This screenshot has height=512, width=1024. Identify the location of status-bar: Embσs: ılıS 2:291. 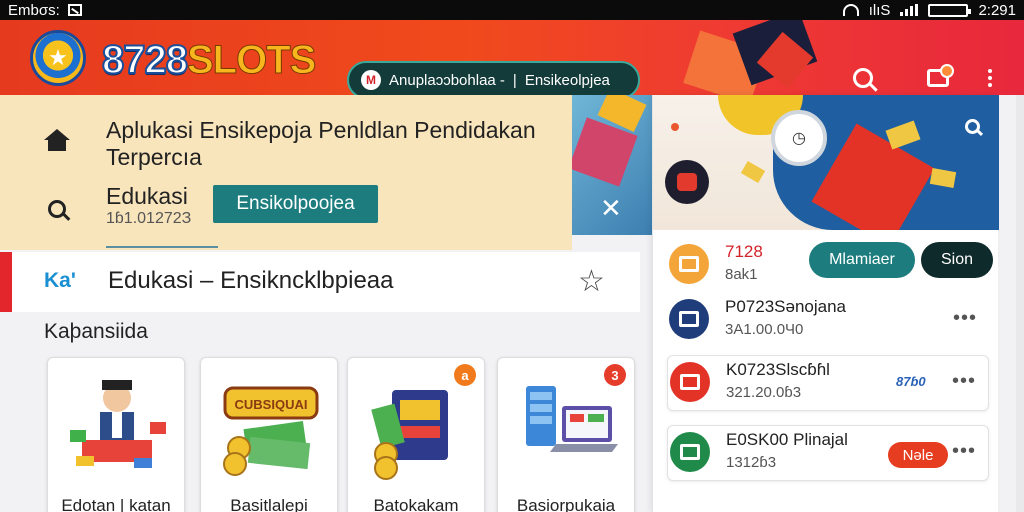
(512, 10).